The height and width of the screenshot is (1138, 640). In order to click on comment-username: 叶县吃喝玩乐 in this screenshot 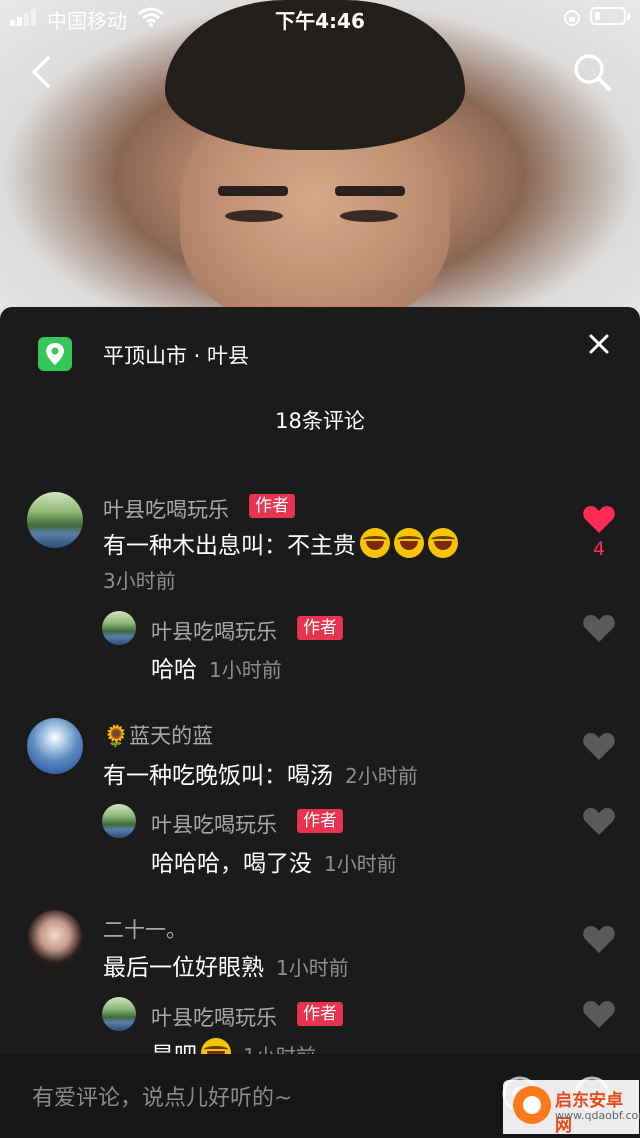, I will do `click(166, 509)`.